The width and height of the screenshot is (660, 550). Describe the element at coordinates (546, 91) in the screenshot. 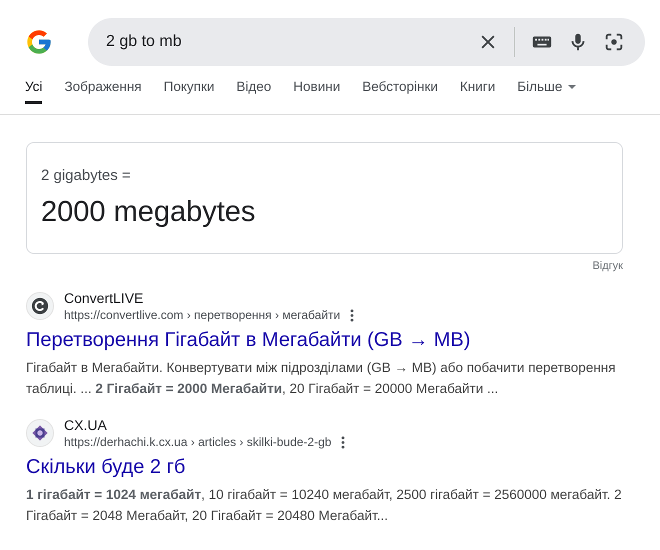

I see `search-tab: Більше` at that location.